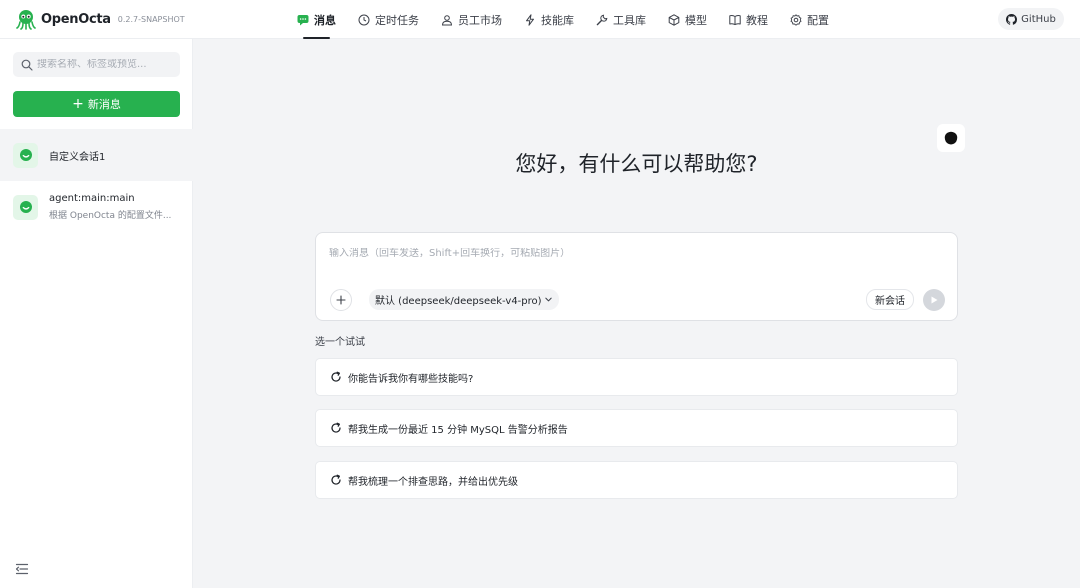 Image resolution: width=1080 pixels, height=588 pixels. I want to click on robot-icon, so click(951, 138).